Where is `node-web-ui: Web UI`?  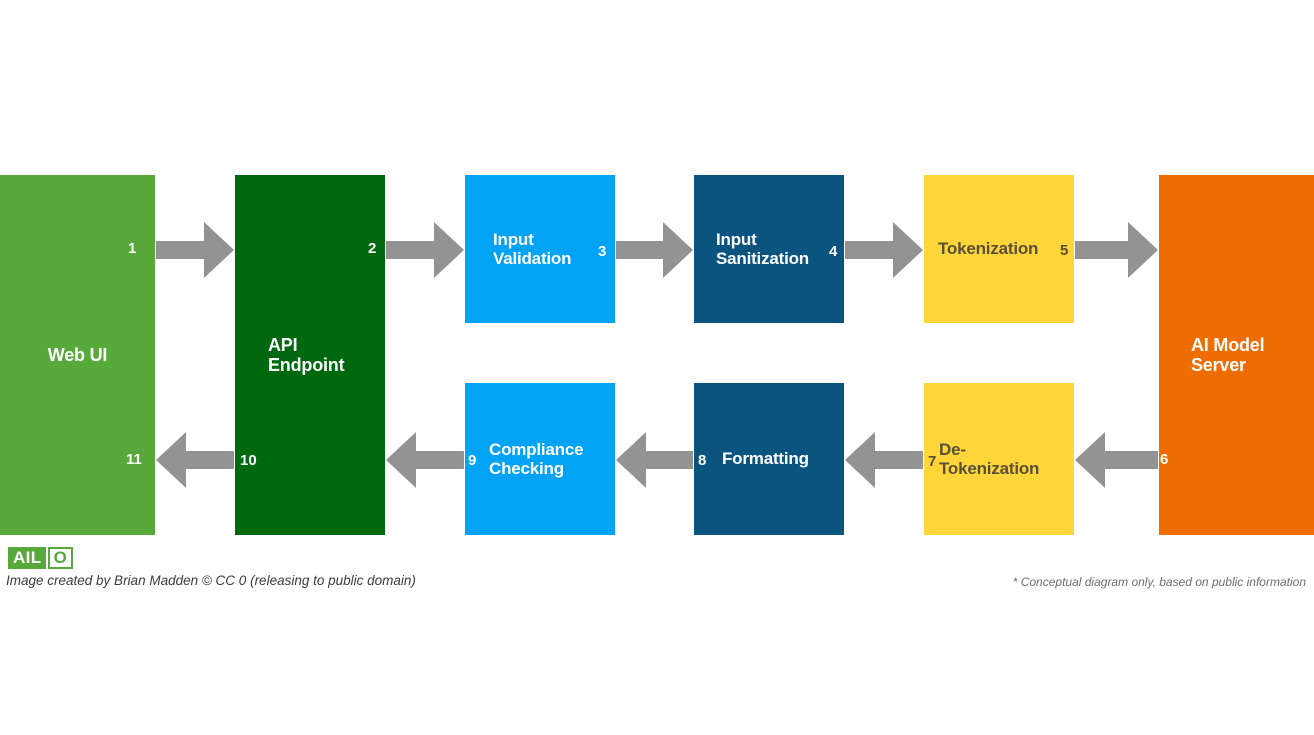
node-web-ui: Web UI is located at coordinates (77, 355).